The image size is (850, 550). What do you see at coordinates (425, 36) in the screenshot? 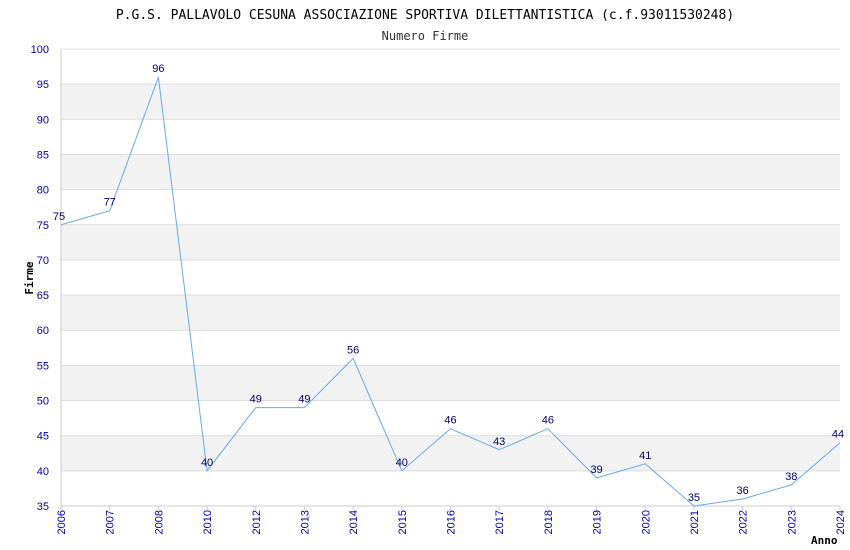
I see `chart-subtitle: Numero Firme` at bounding box center [425, 36].